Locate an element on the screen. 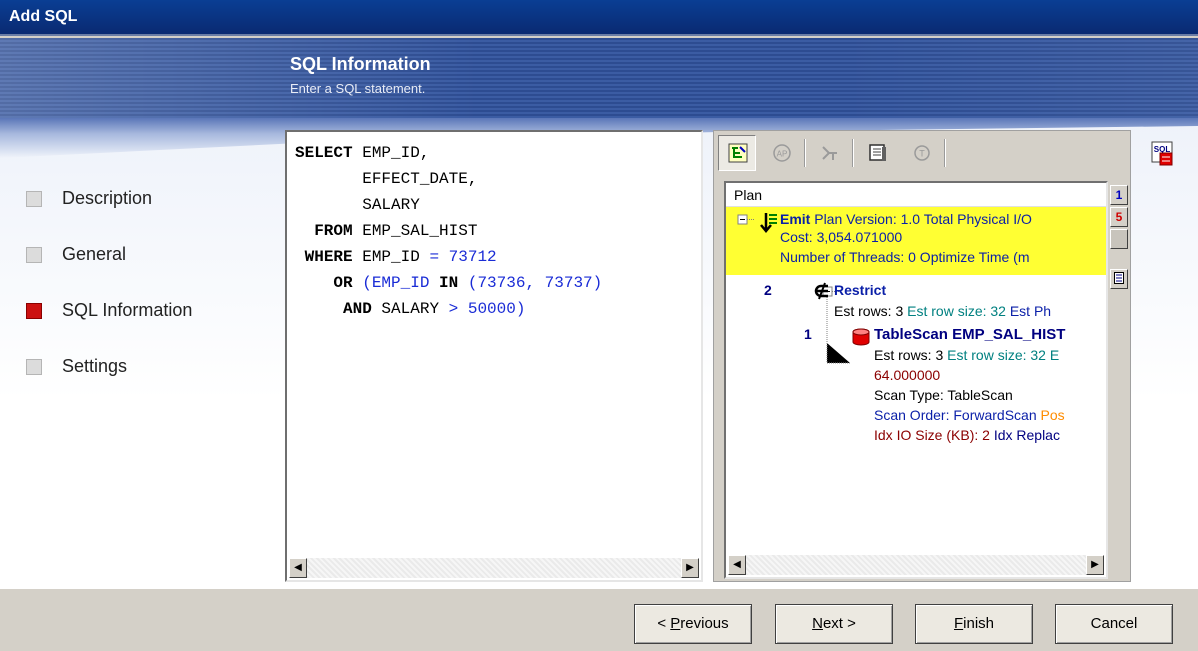 The width and height of the screenshot is (1198, 651). next-button: Next > is located at coordinates (834, 624).